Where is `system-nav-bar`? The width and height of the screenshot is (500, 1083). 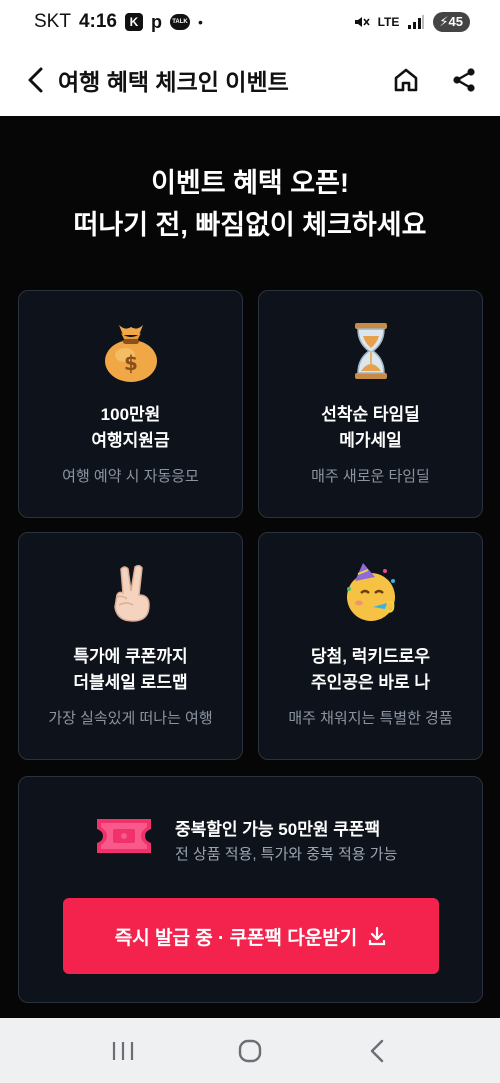 system-nav-bar is located at coordinates (250, 1050).